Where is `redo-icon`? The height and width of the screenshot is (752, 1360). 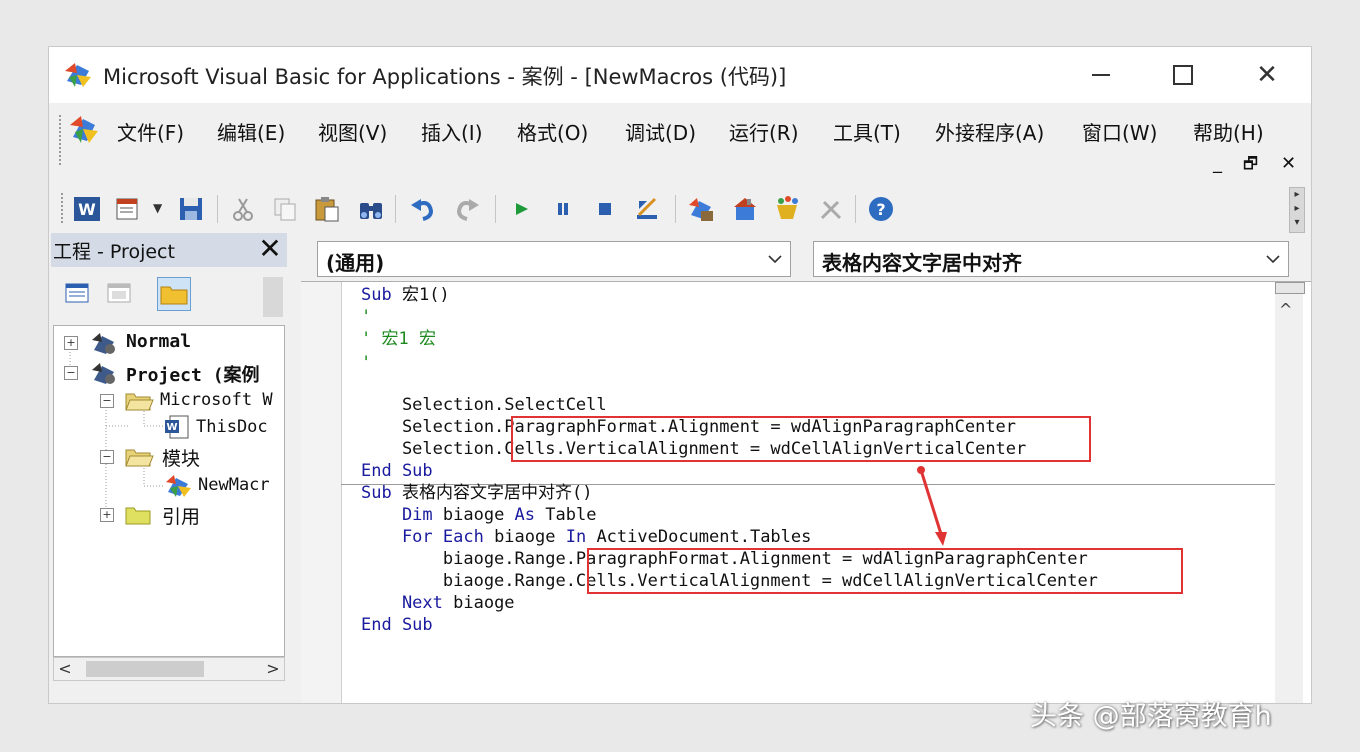
redo-icon is located at coordinates (467, 209).